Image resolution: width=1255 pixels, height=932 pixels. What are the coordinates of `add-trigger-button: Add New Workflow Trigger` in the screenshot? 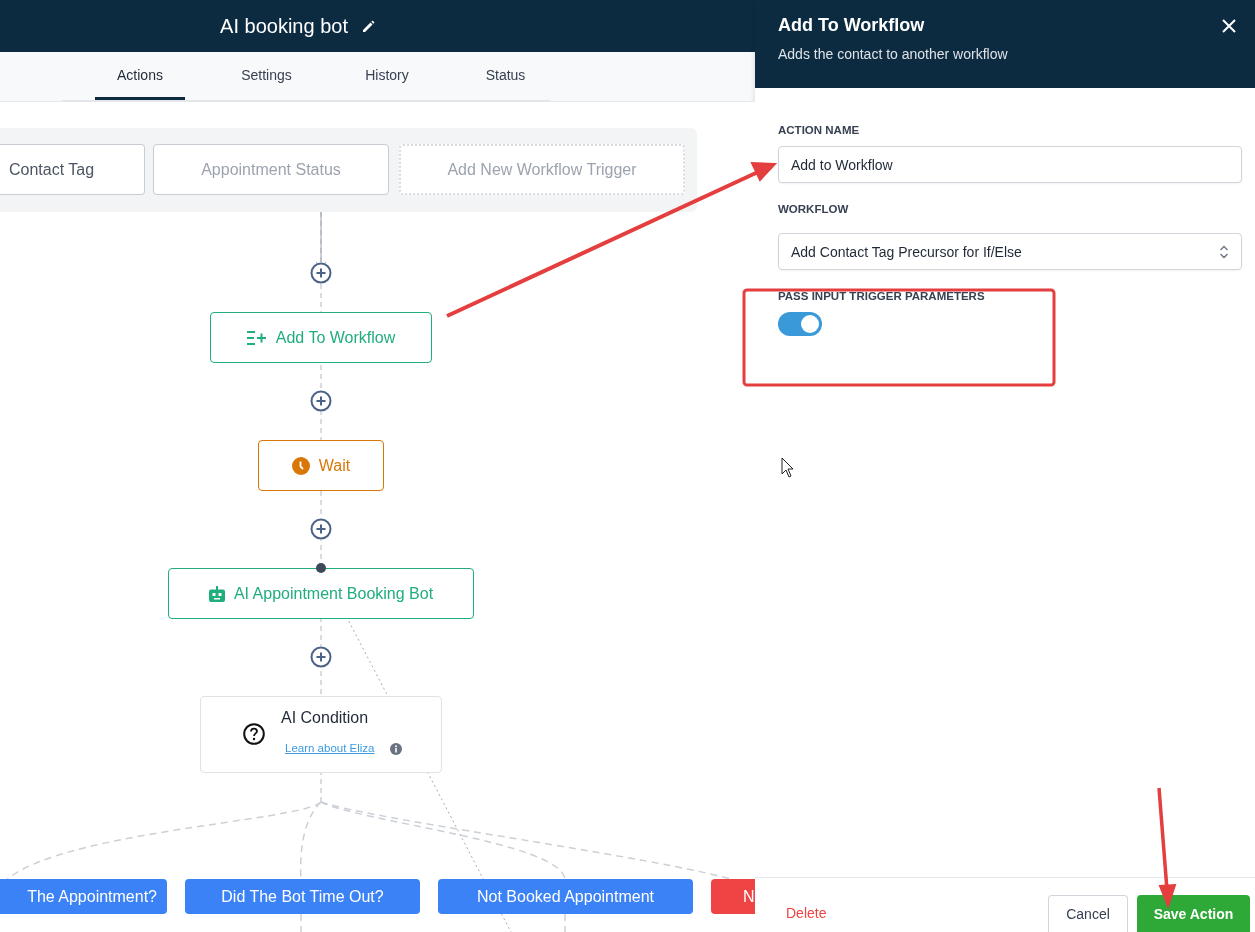 It's located at (542, 169).